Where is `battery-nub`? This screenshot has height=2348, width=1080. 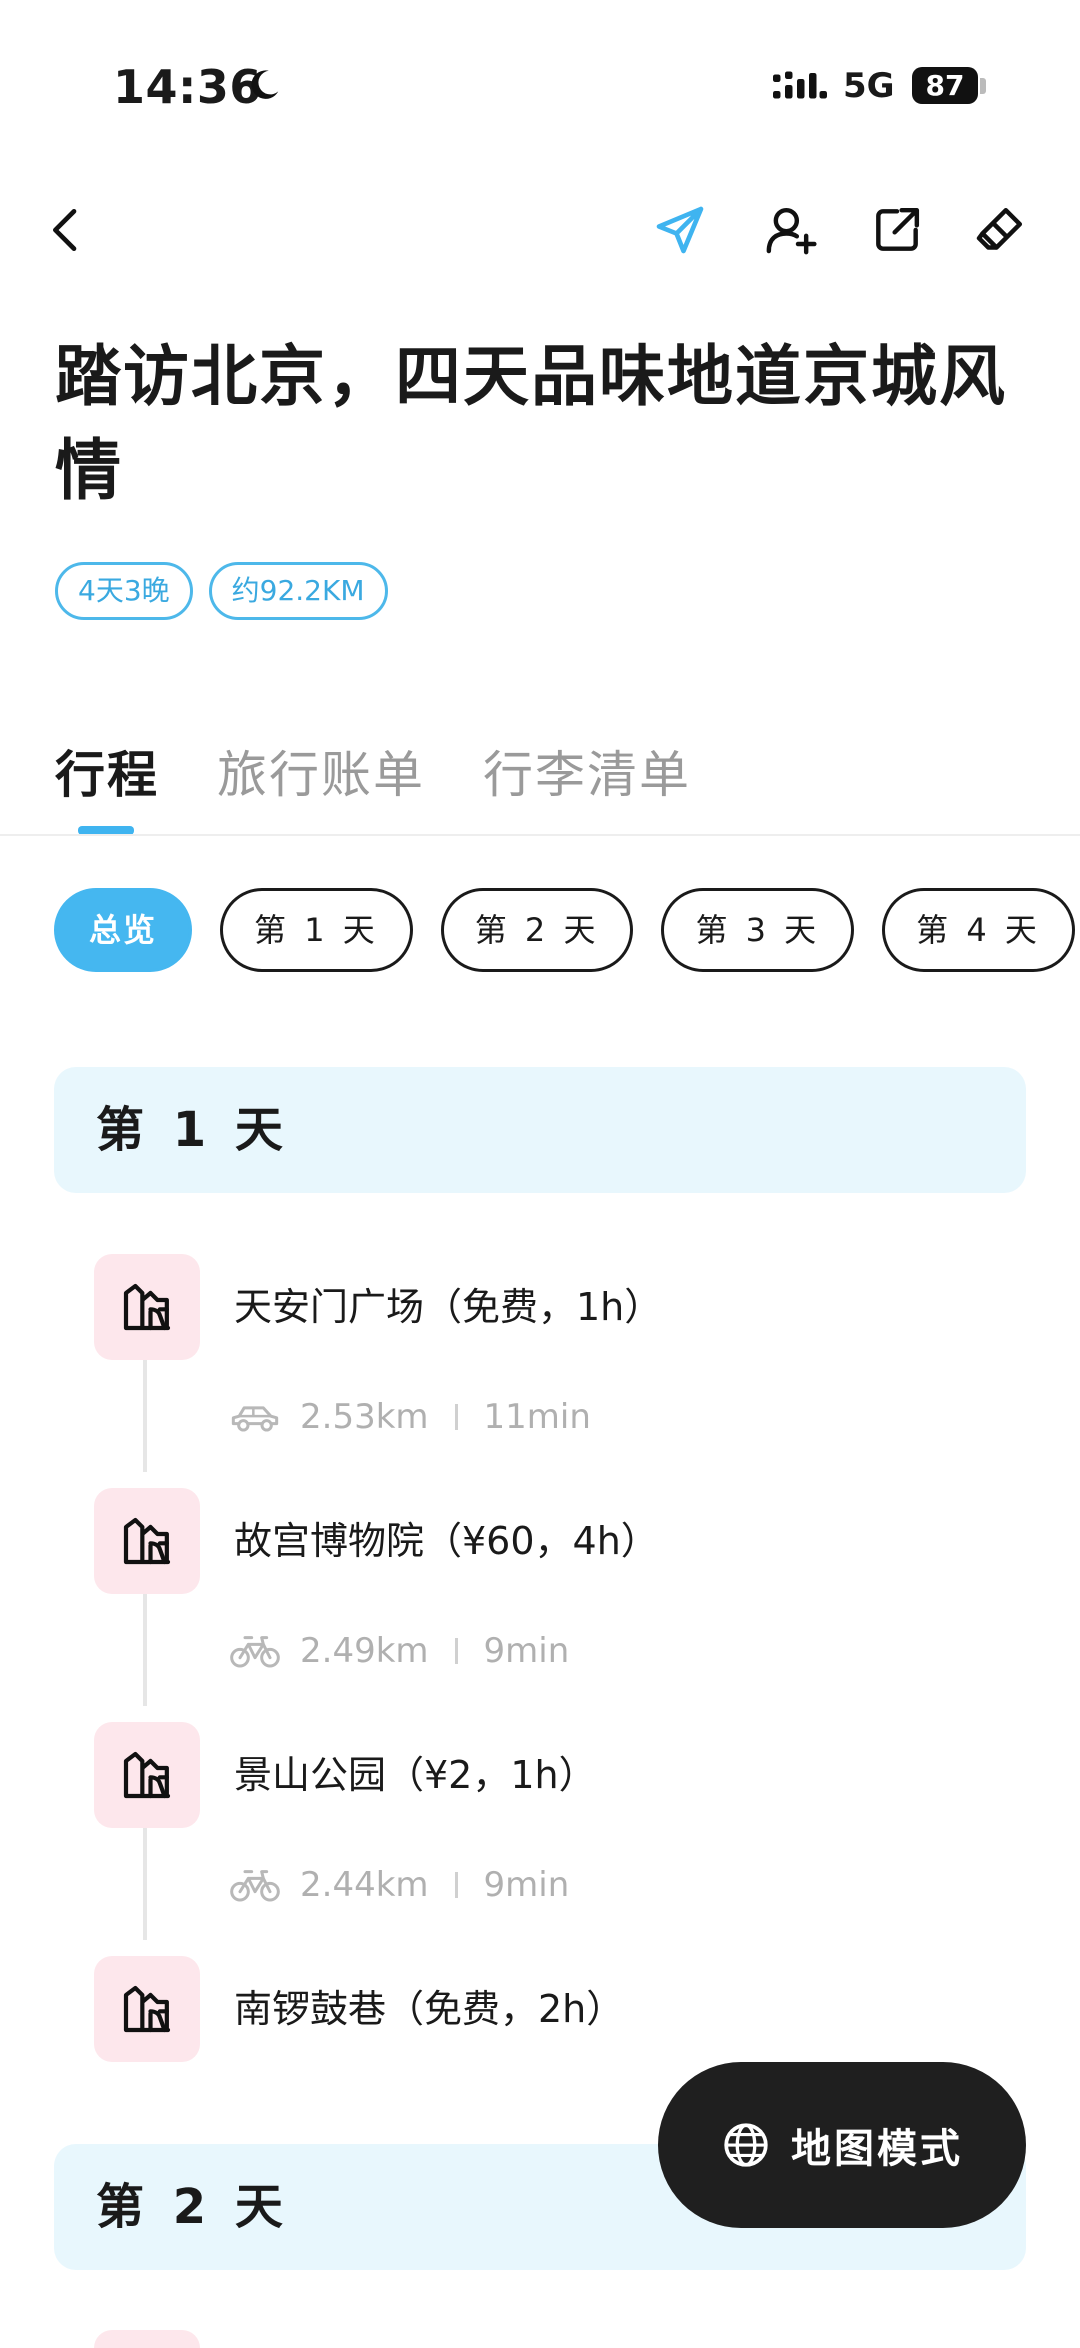
battery-nub is located at coordinates (983, 86).